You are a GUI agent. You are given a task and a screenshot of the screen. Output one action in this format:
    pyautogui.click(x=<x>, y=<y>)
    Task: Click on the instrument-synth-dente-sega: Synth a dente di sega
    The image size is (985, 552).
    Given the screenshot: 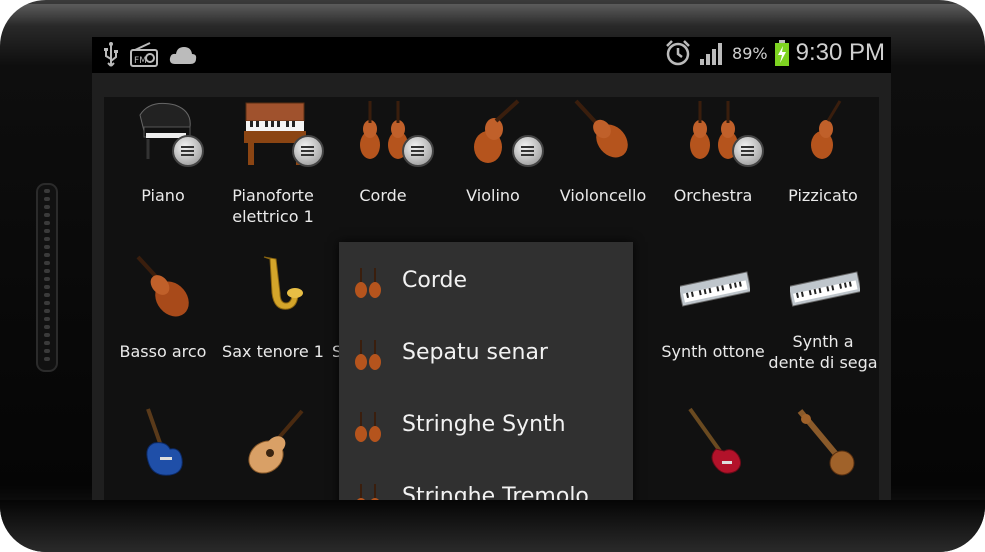 What is the action you would take?
    pyautogui.click(x=823, y=328)
    